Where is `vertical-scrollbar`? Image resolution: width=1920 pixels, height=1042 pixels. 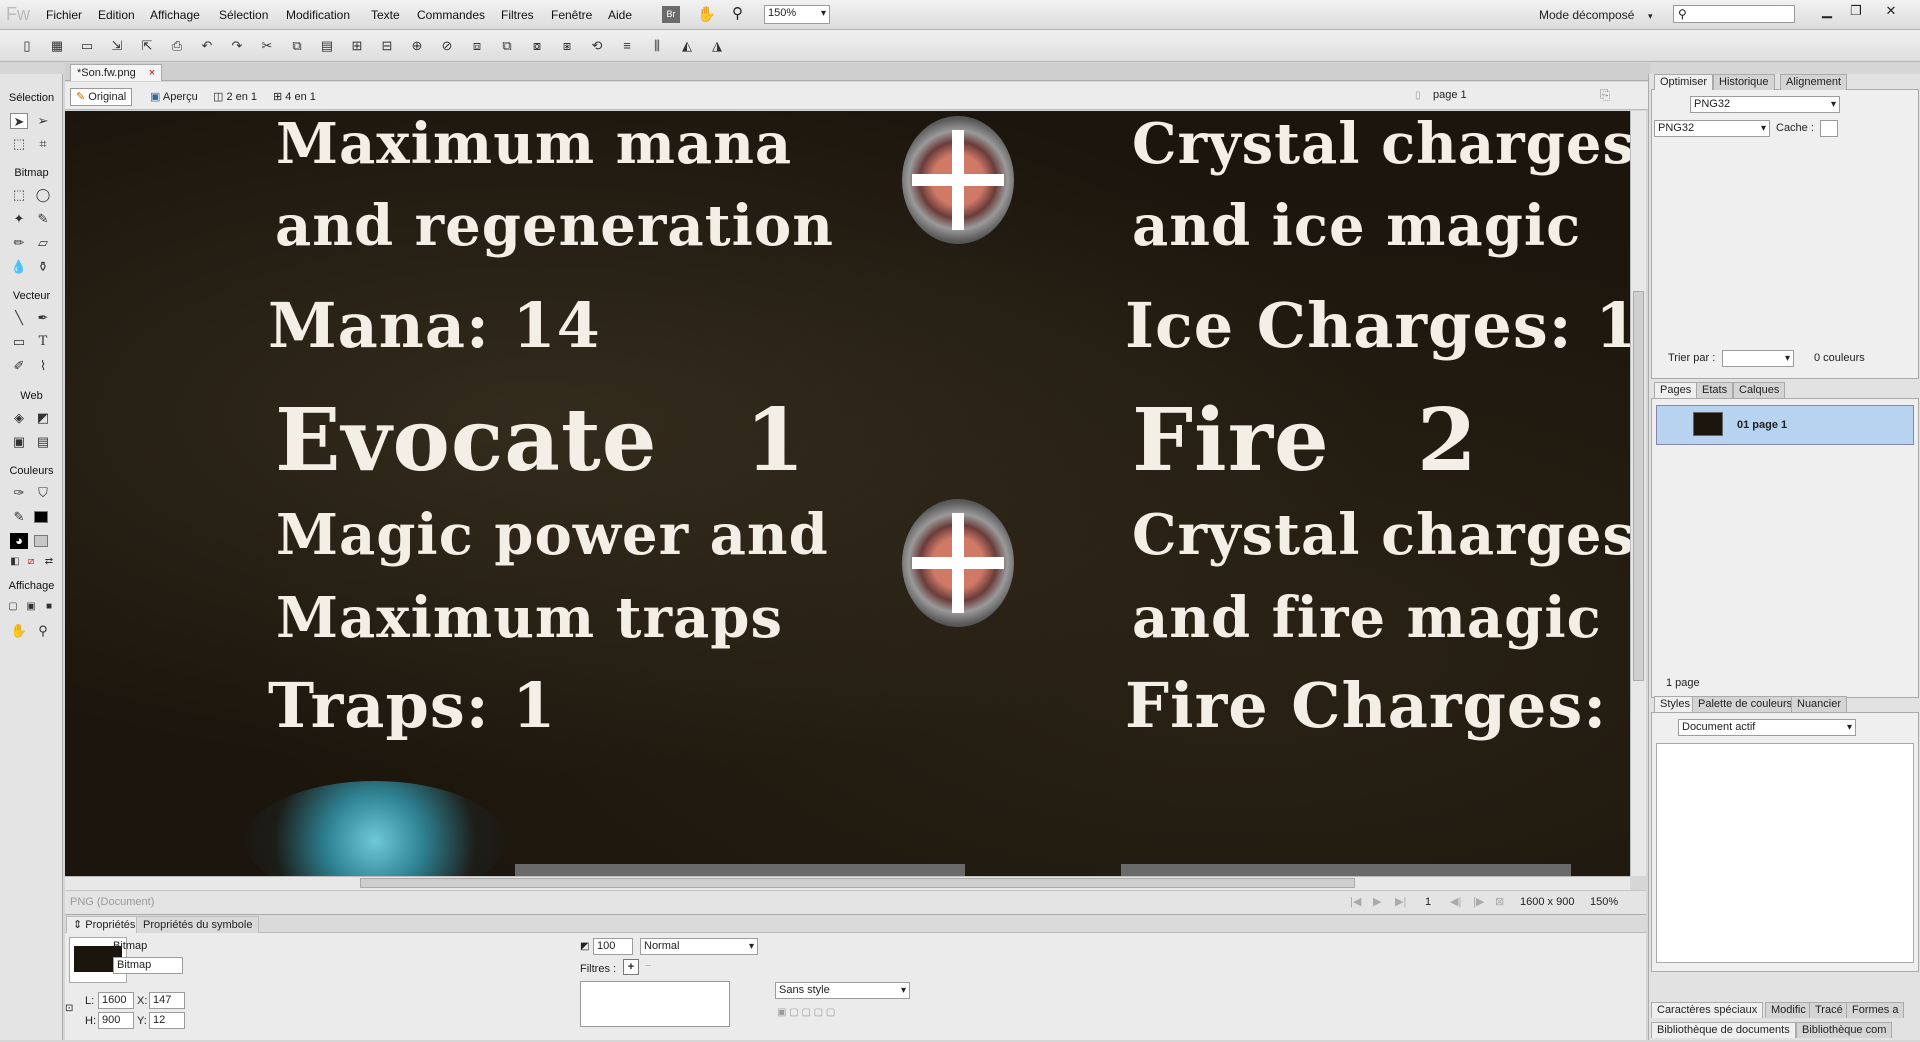
vertical-scrollbar is located at coordinates (1638, 493).